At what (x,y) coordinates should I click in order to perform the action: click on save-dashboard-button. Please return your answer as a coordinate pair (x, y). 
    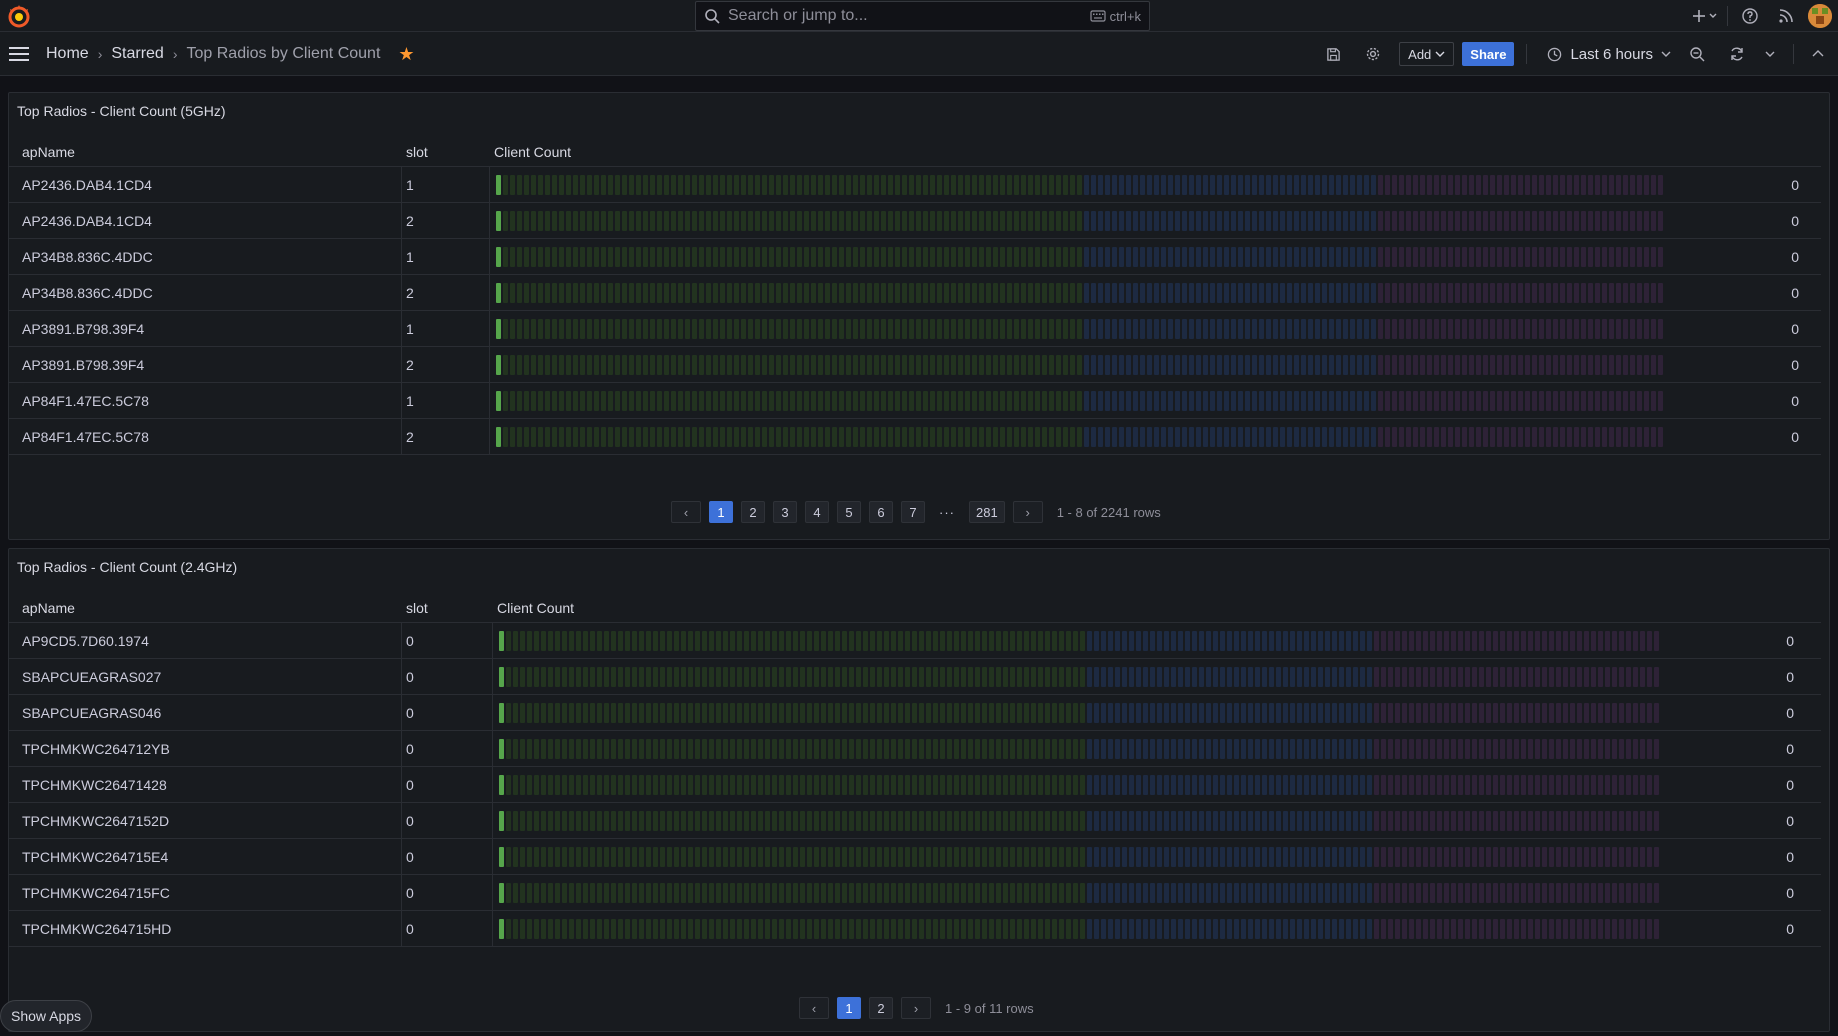
    Looking at the image, I should click on (1333, 54).